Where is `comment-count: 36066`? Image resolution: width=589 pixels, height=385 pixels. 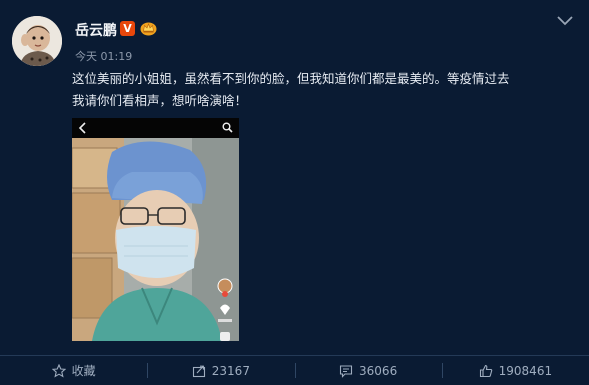 comment-count: 36066 is located at coordinates (378, 370).